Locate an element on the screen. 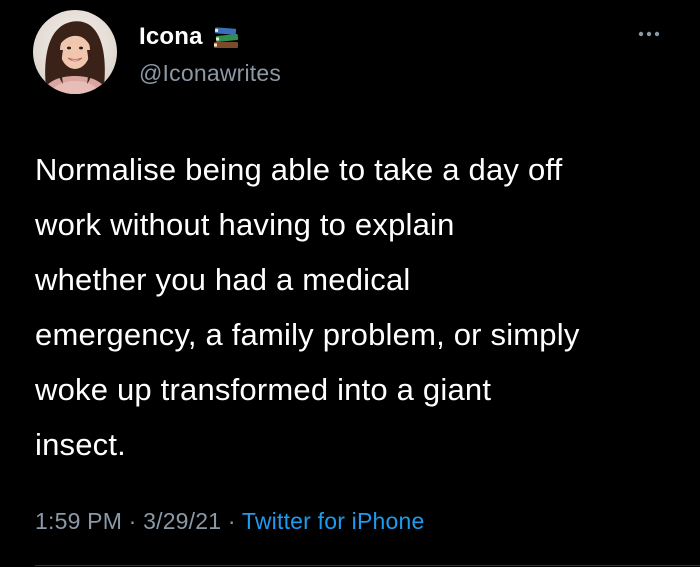 The width and height of the screenshot is (700, 567). avatar is located at coordinates (75, 52).